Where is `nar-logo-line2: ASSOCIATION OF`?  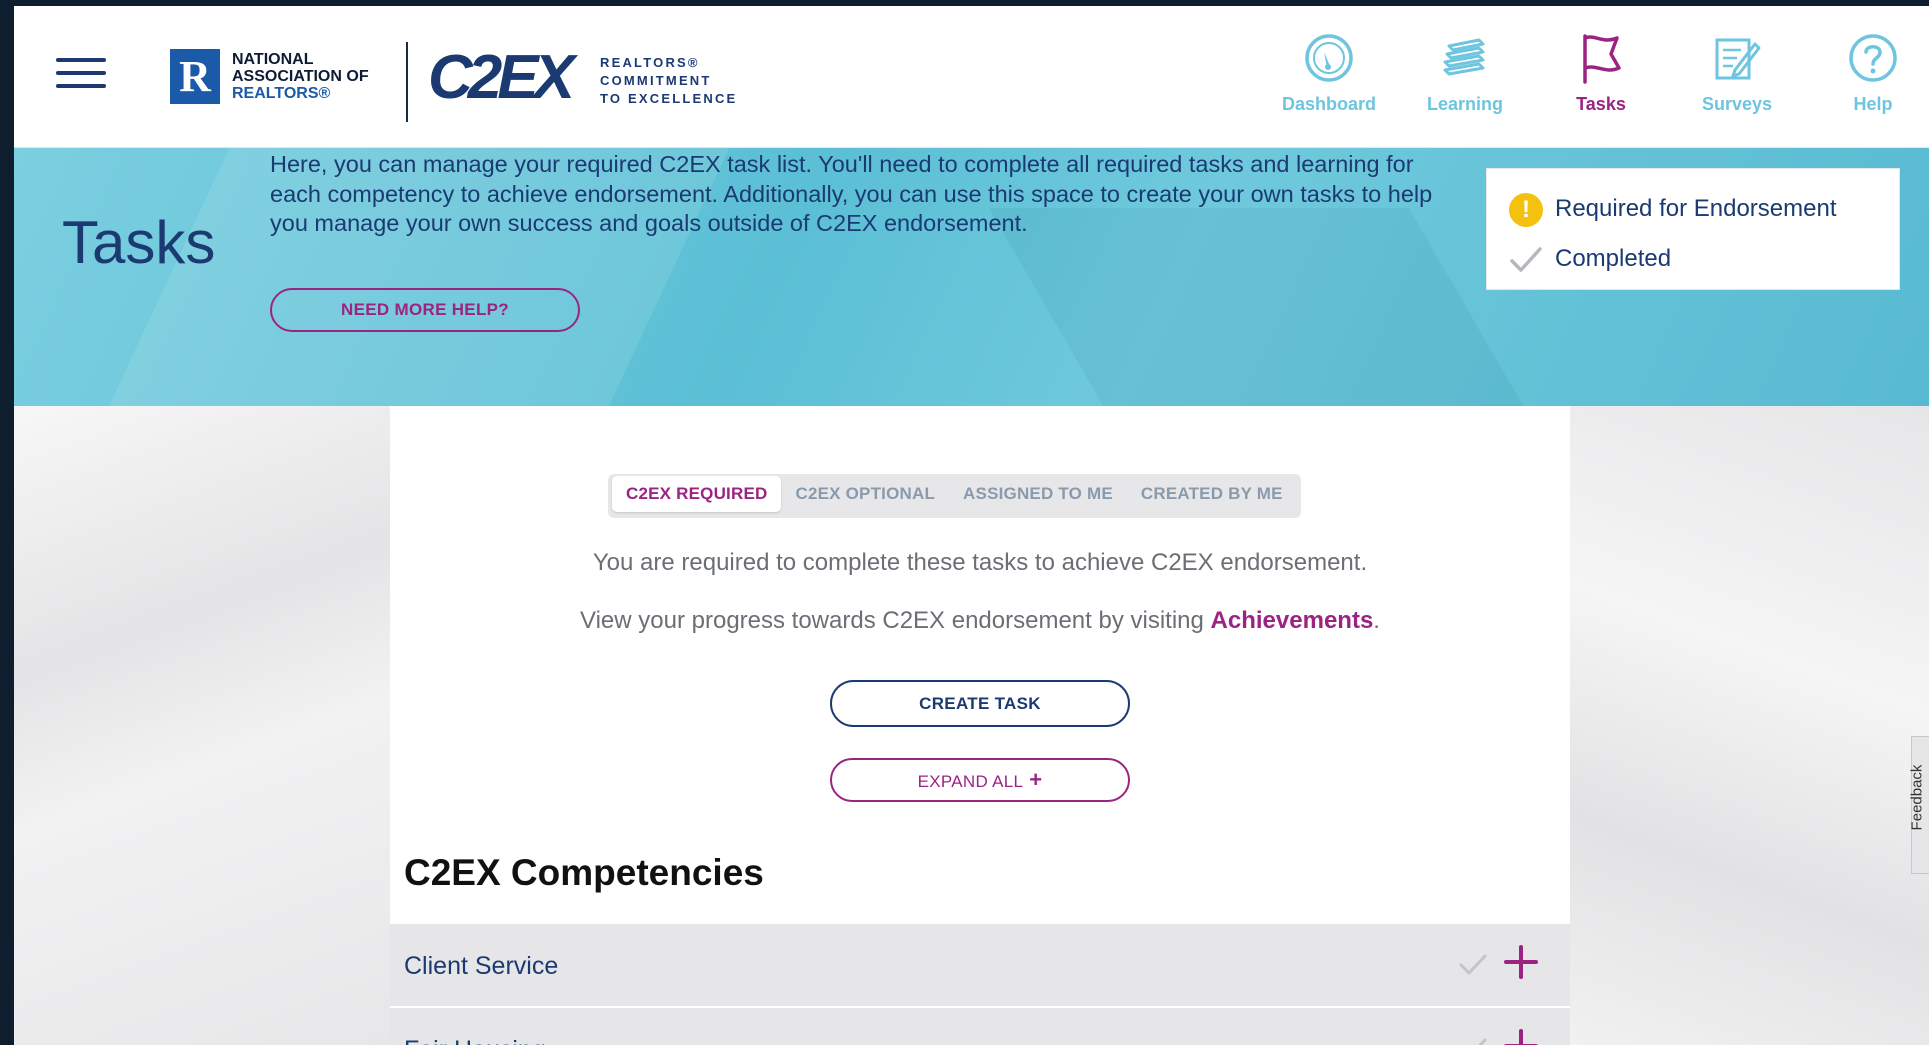 nar-logo-line2: ASSOCIATION OF is located at coordinates (300, 76).